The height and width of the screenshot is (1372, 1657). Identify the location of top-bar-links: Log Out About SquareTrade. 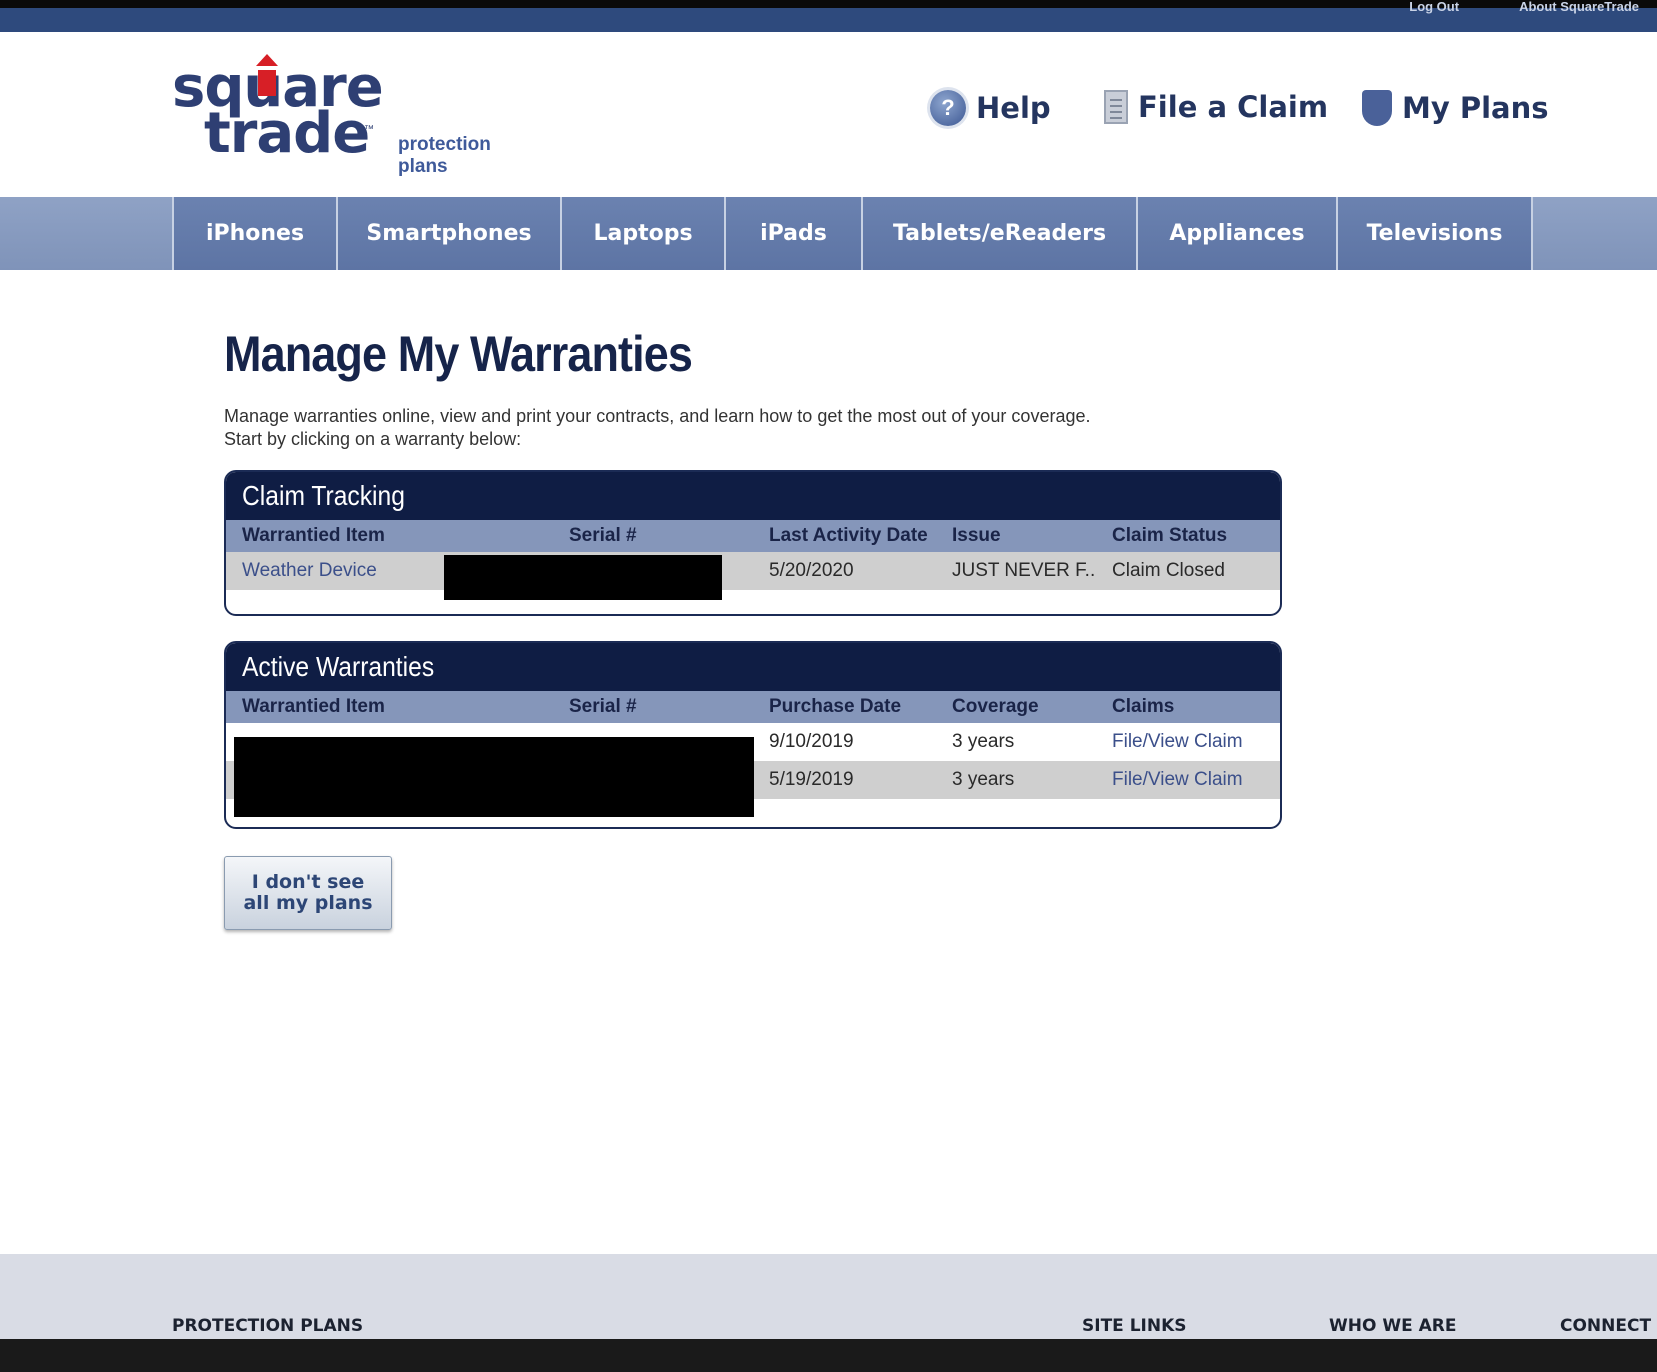
(1524, 7).